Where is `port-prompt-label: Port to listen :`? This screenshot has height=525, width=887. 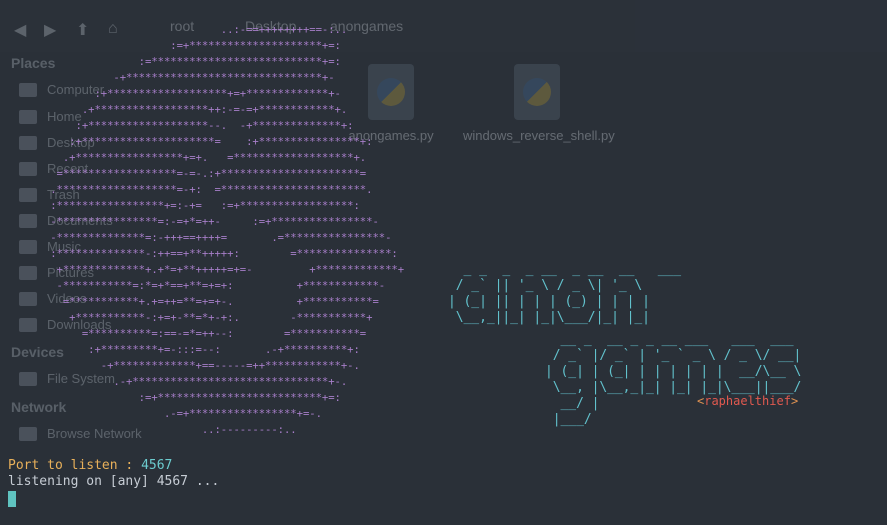 port-prompt-label: Port to listen : is located at coordinates (75, 465).